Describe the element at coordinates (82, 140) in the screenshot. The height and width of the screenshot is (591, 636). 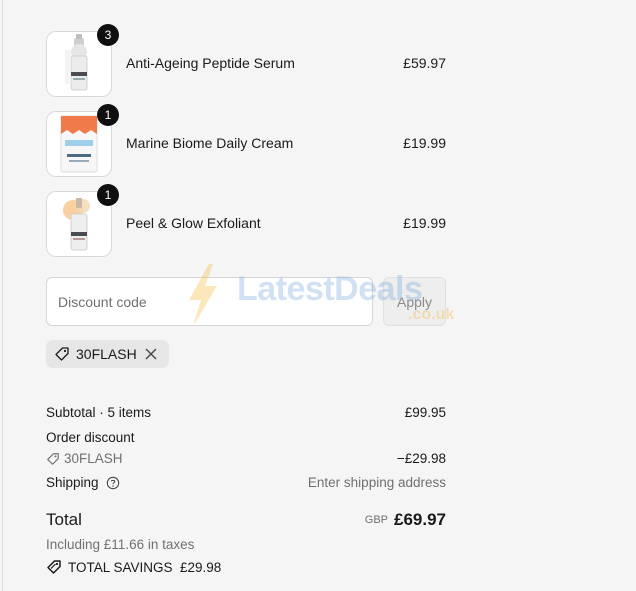
I see `product-image-cream: 1` at that location.